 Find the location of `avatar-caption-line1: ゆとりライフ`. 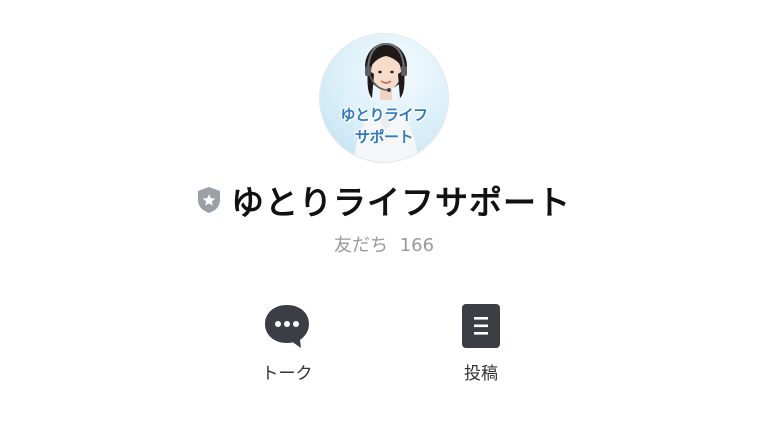

avatar-caption-line1: ゆとりライフ is located at coordinates (384, 115).